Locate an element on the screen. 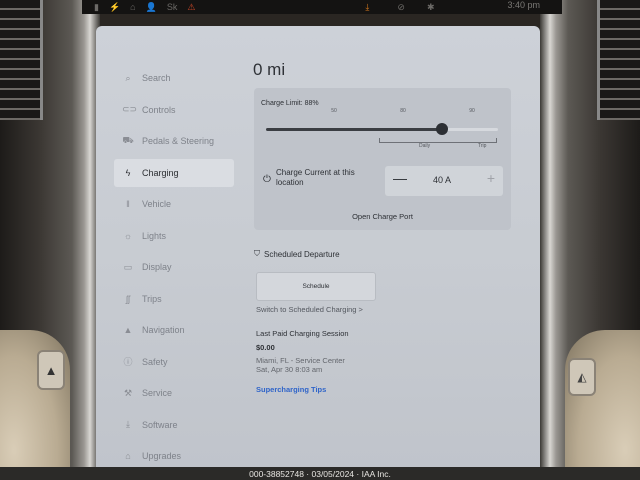  sidebar-item-upgrades: ⌂ Upgrades is located at coordinates (174, 456).